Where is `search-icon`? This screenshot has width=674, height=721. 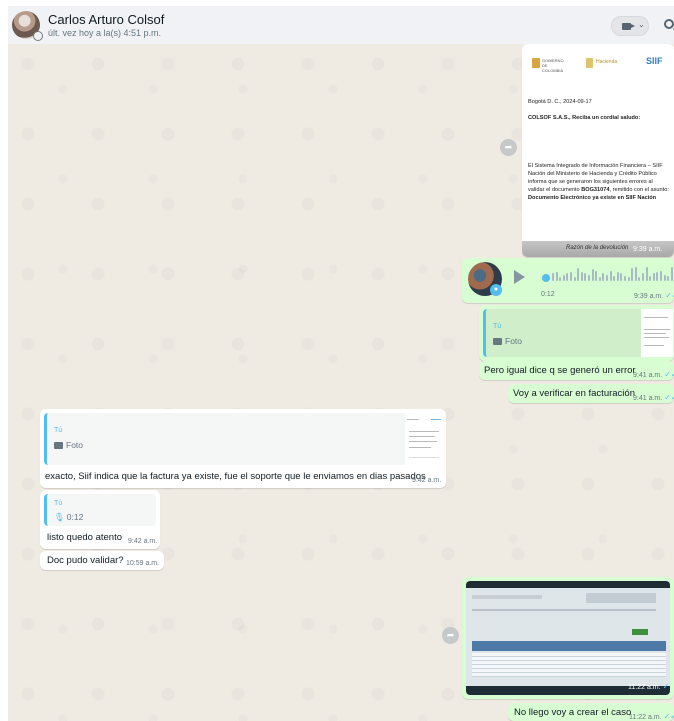
search-icon is located at coordinates (669, 24).